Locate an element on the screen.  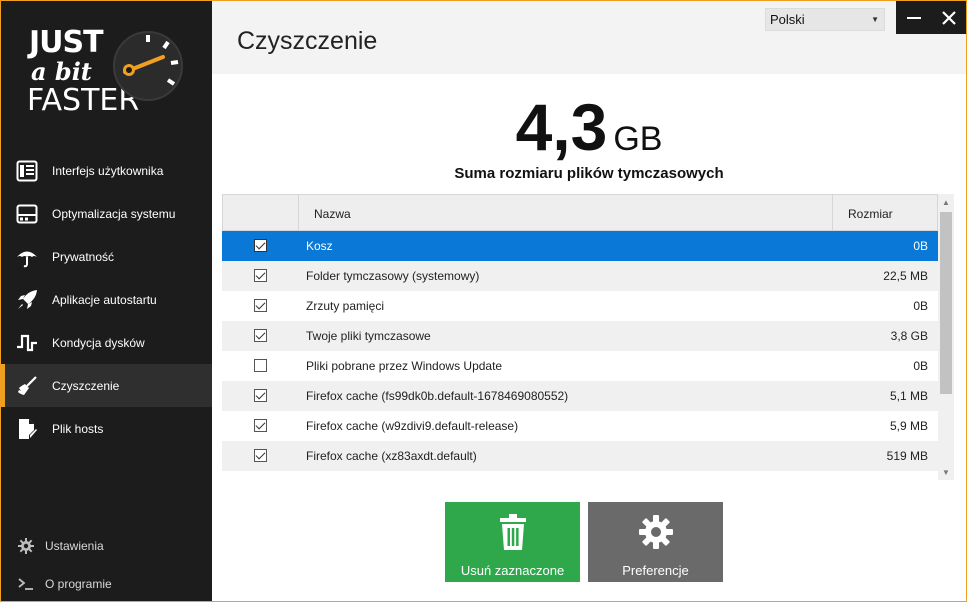
table-row: Kosz 0B is located at coordinates (580, 246).